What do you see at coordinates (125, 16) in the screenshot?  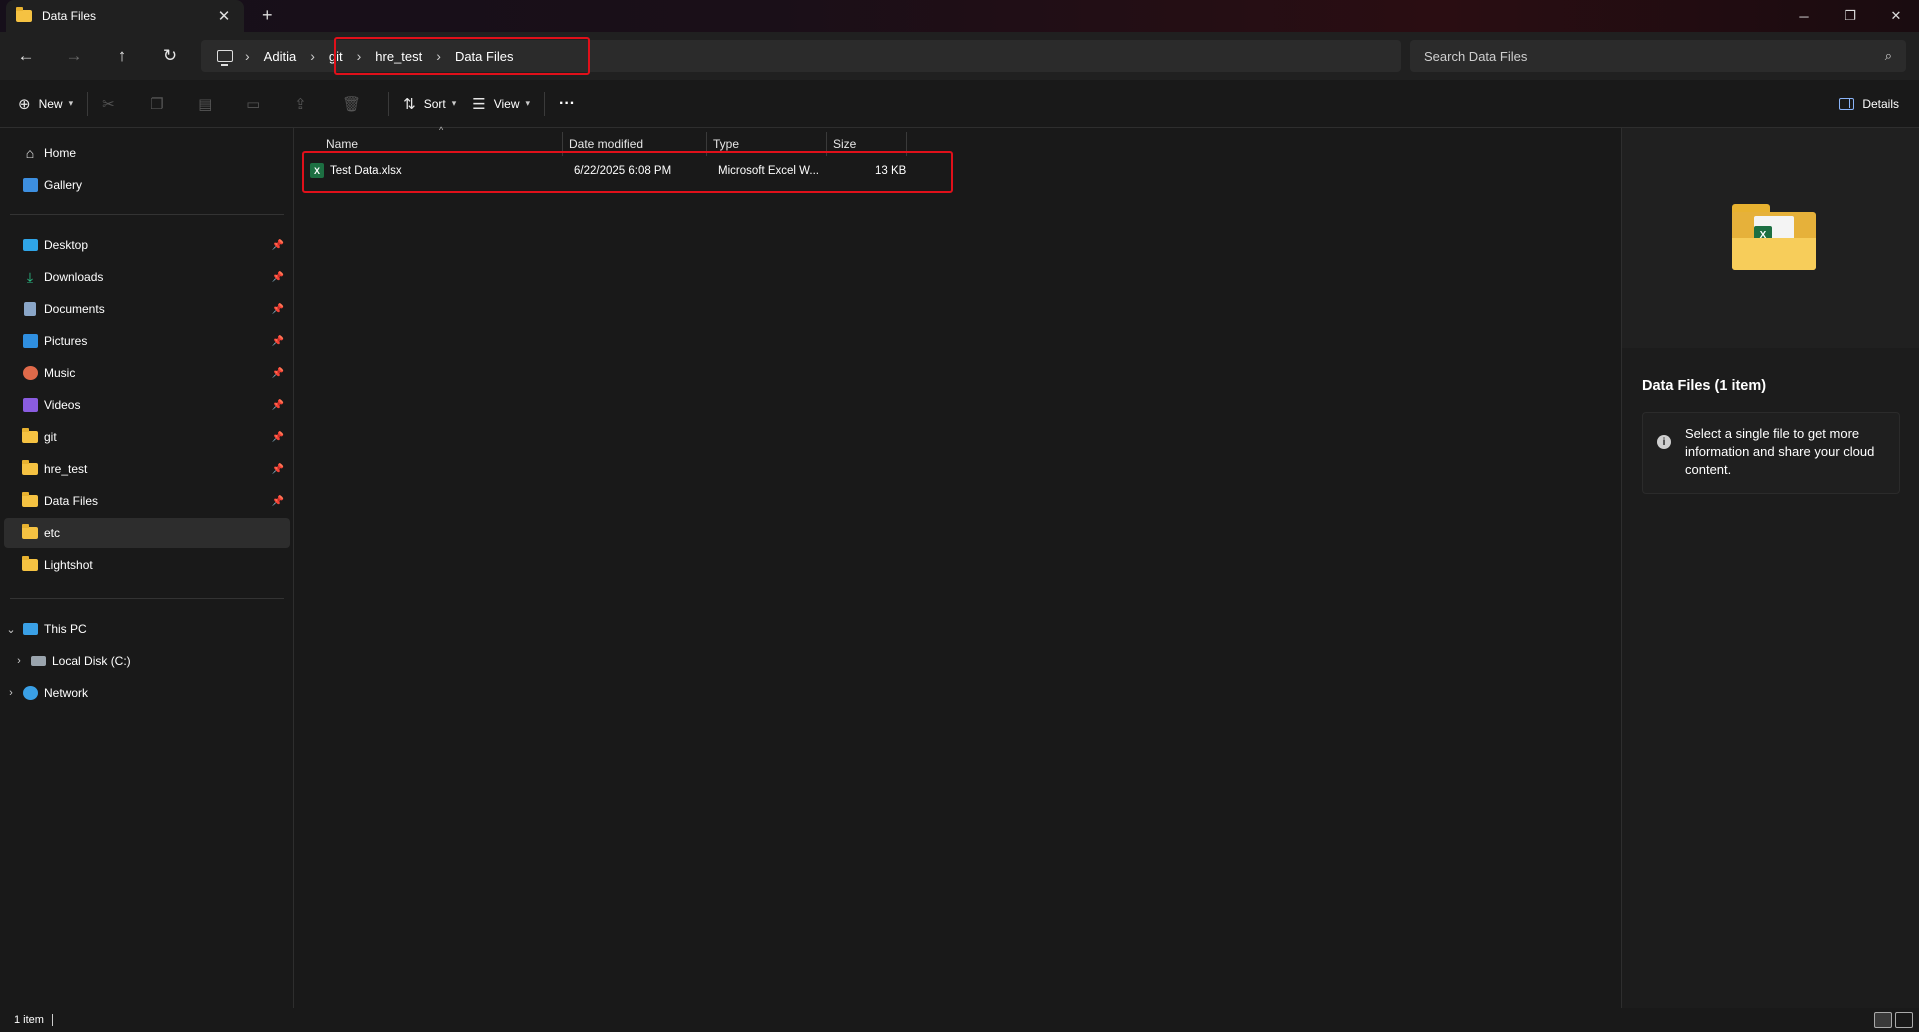 I see `tab-data-files: Data Files ✕` at bounding box center [125, 16].